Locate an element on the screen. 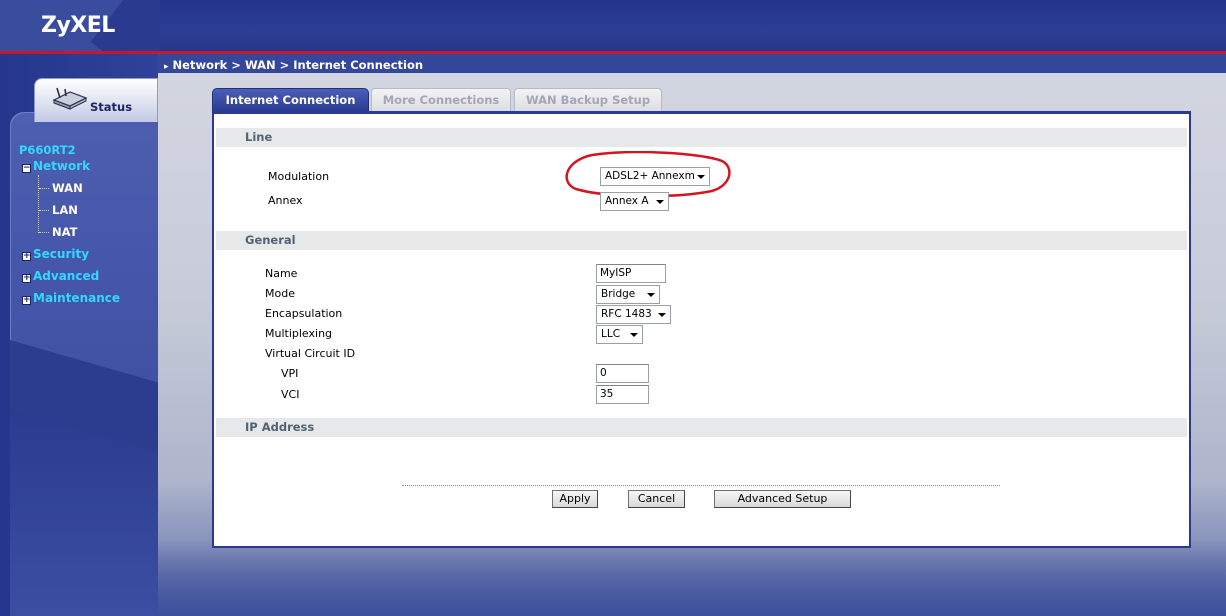 Image resolution: width=1226 pixels, height=616 pixels. sidebar-item-label: Network is located at coordinates (61, 166).